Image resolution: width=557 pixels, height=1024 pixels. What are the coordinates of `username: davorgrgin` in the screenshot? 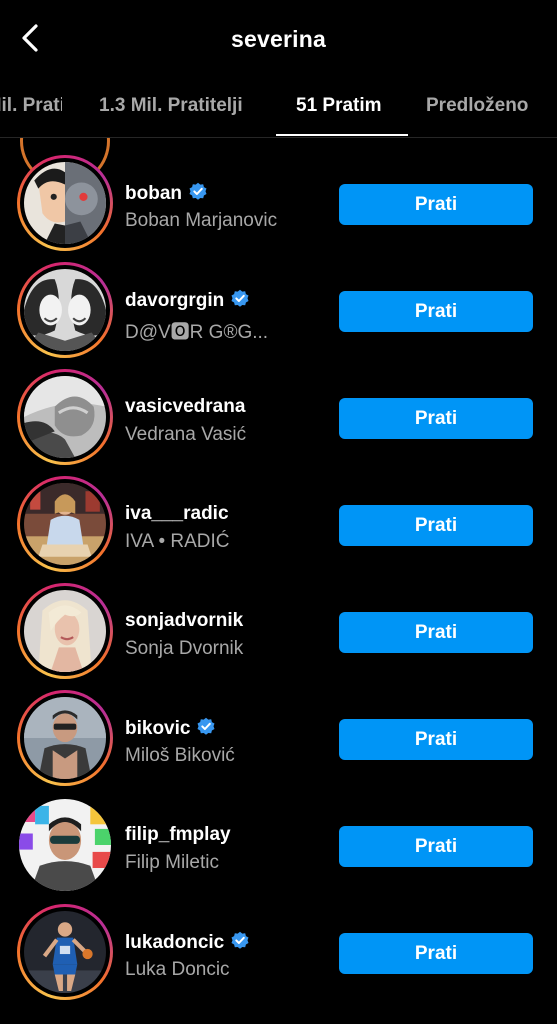 It's located at (187, 300).